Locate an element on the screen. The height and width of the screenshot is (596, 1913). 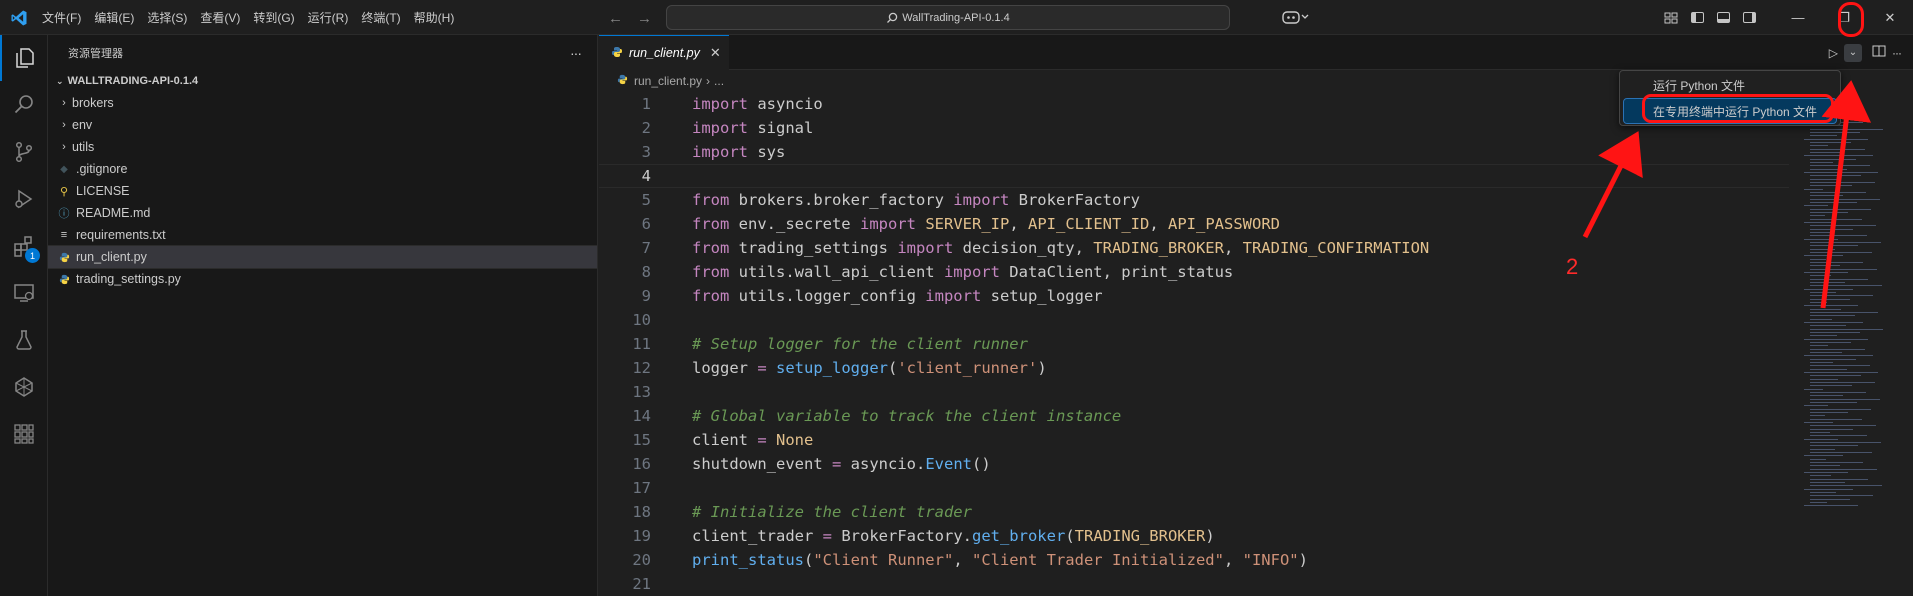
tree-item-gitignore: ◆ .gitignore is located at coordinates (322, 169).